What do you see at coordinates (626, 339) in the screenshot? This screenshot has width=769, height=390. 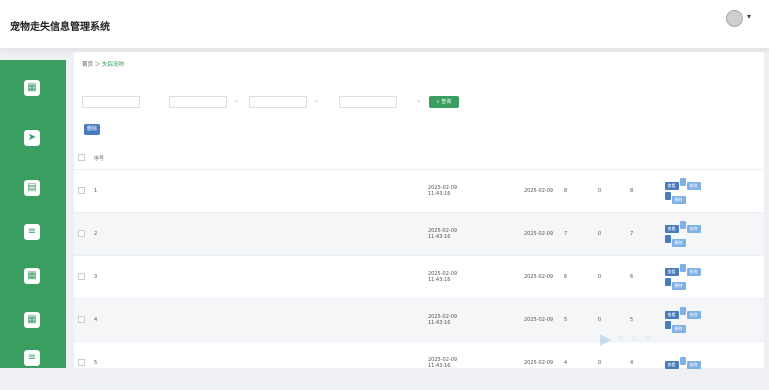 I see `watermark-logo: ▶ ◦ ◦ ◦` at bounding box center [626, 339].